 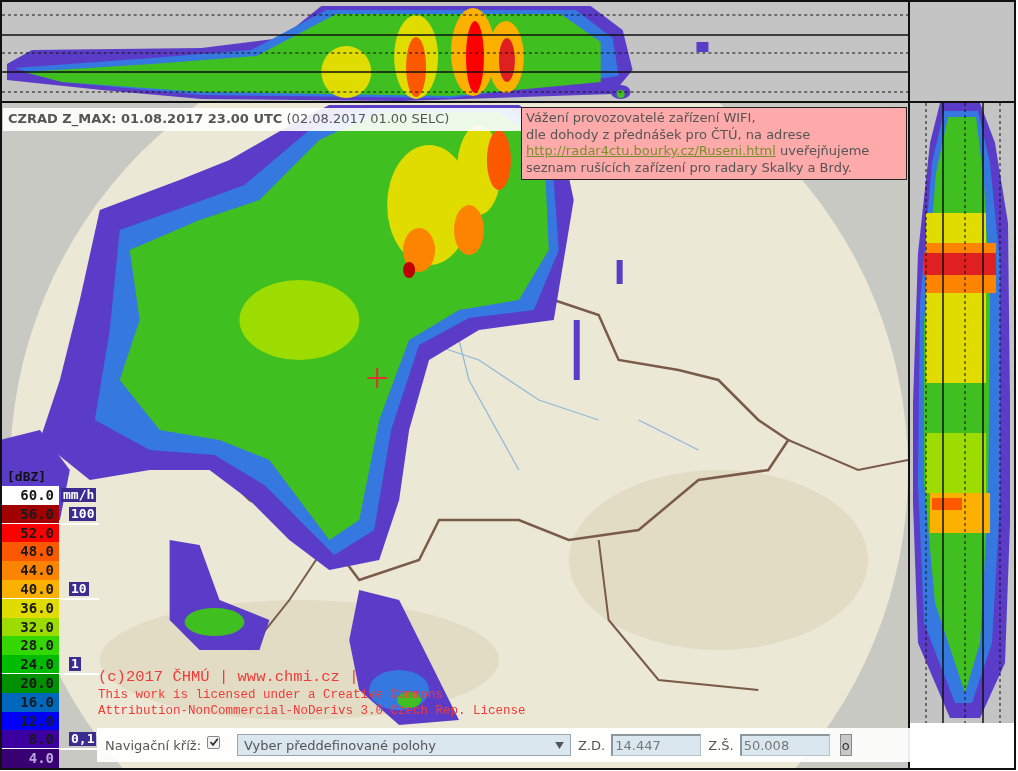 What do you see at coordinates (404, 745) in the screenshot?
I see `preset-position-select: Vyber předdefinované polohy` at bounding box center [404, 745].